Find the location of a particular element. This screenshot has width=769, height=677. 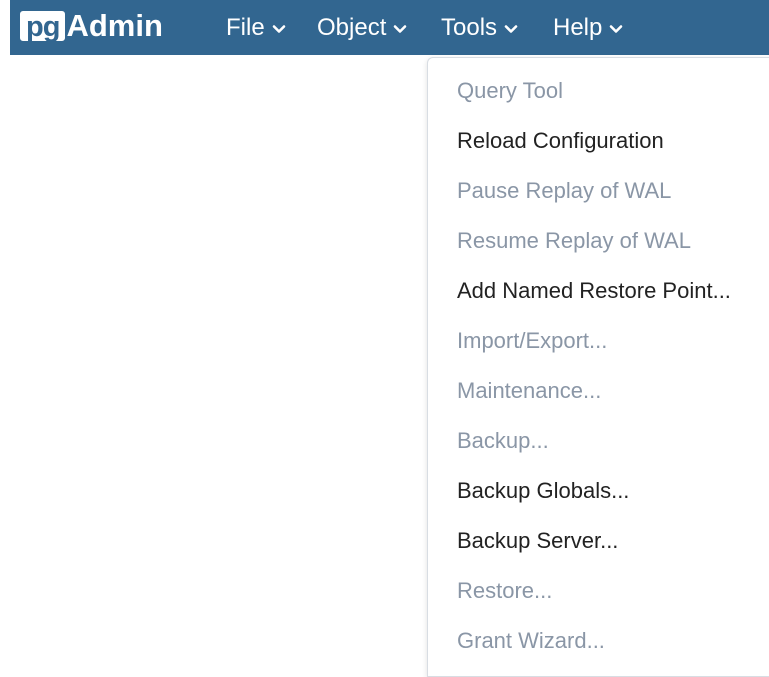

menu-object: Object is located at coordinates (362, 27).